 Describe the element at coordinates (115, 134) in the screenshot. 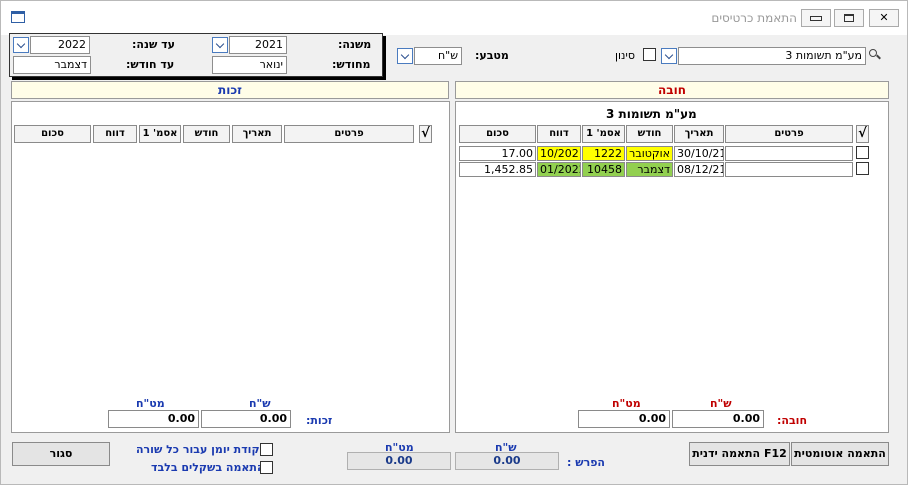

I see `credit-col-report: דווח` at that location.